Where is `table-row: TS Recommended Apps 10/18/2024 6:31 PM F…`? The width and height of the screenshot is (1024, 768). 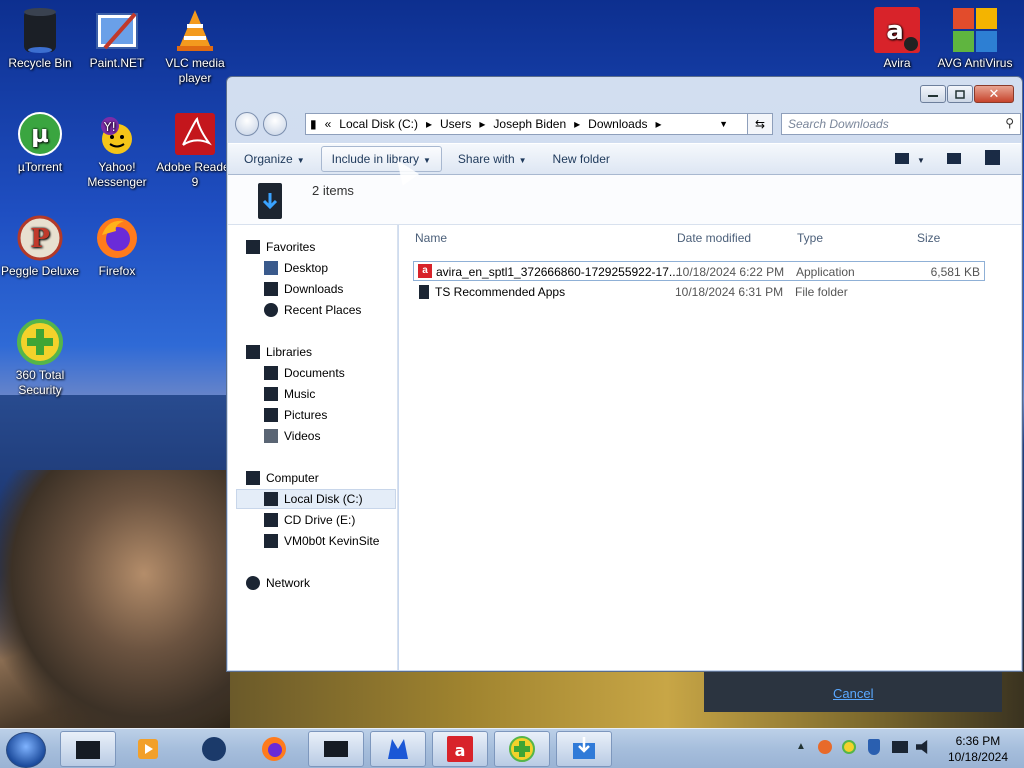
table-row: TS Recommended Apps 10/18/2024 6:31 PM F… is located at coordinates (699, 292).